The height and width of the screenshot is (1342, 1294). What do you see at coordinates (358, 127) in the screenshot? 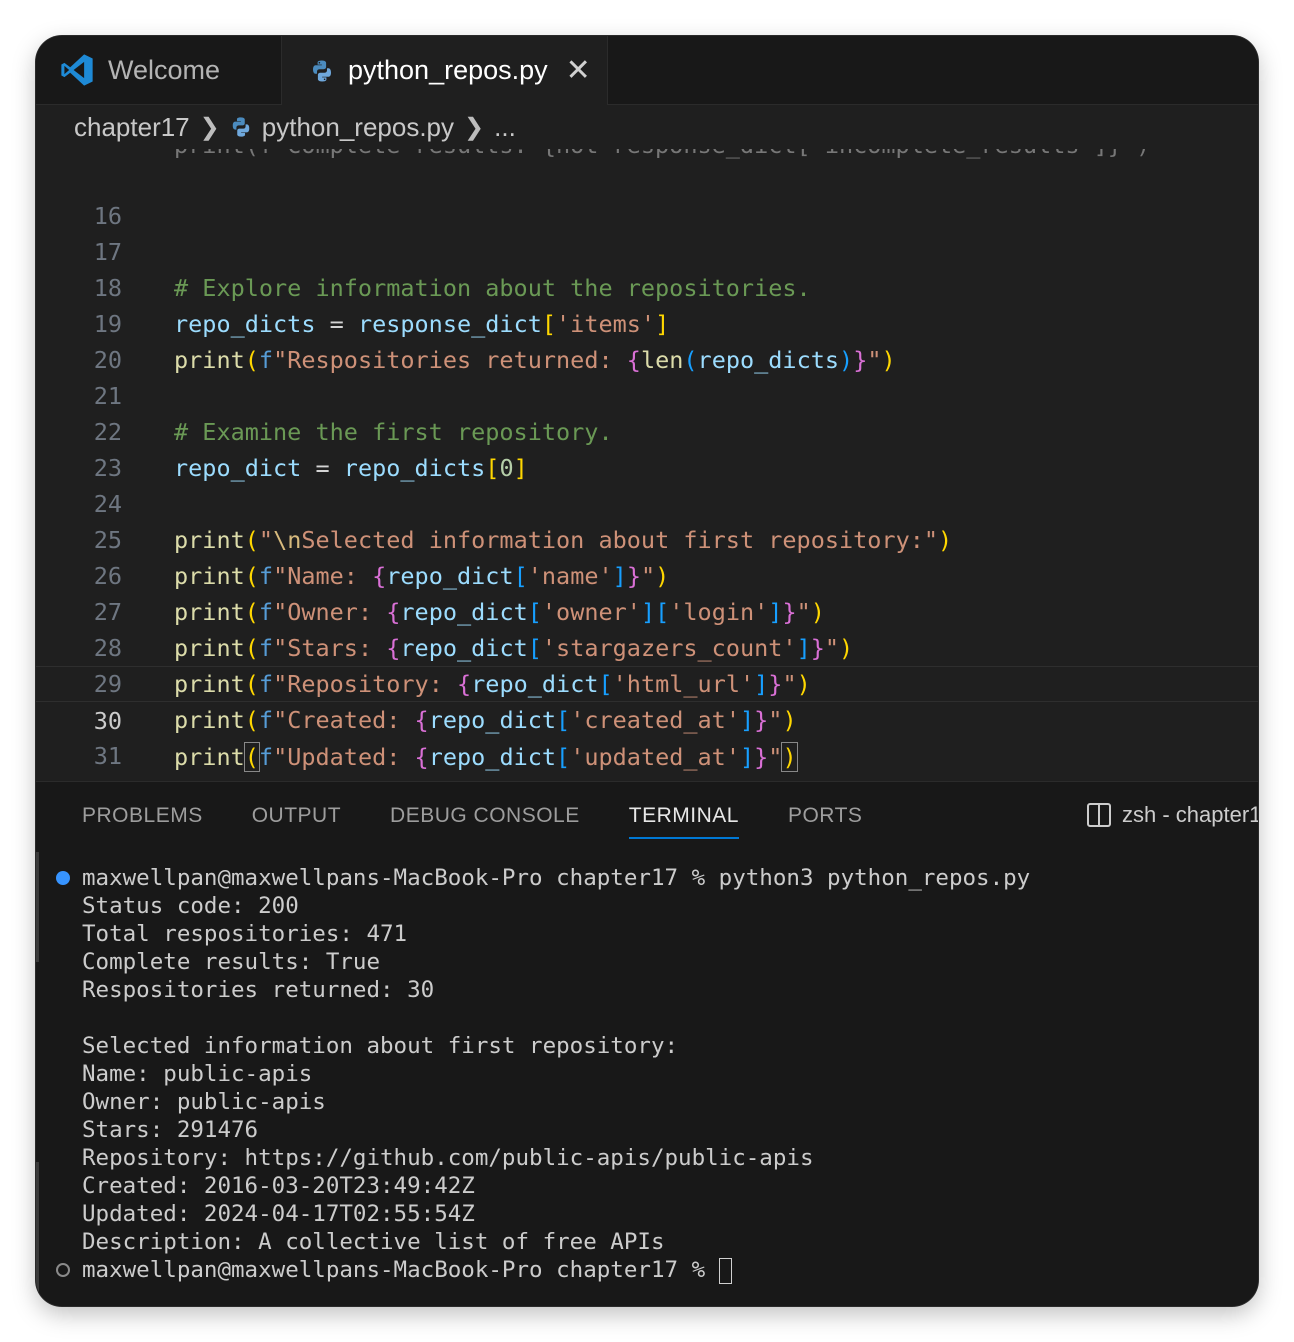
I see `breadcrumb-file: python_repos.py` at bounding box center [358, 127].